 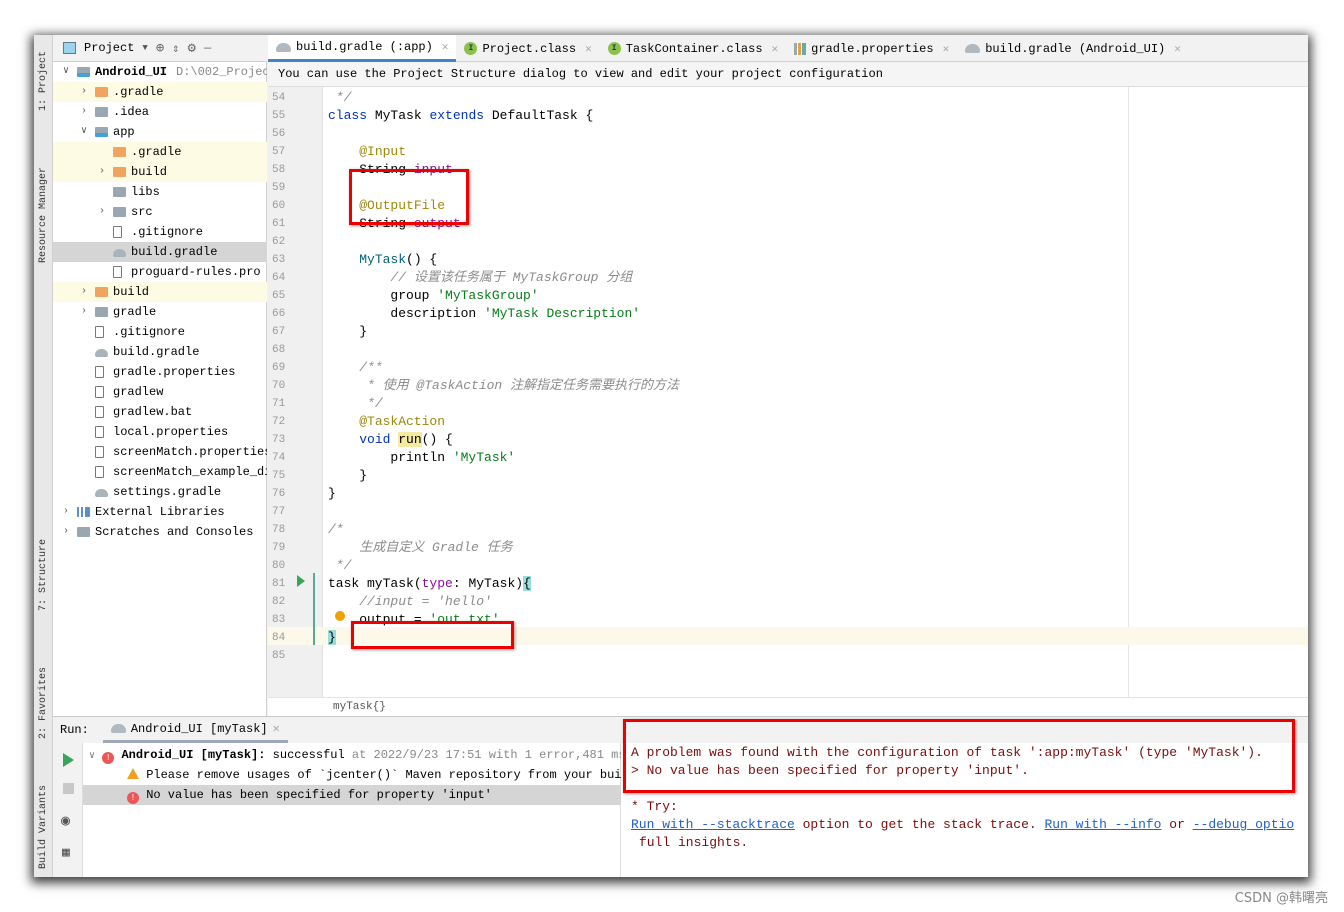 What do you see at coordinates (160, 112) in the screenshot?
I see `tree-item: › .idea` at bounding box center [160, 112].